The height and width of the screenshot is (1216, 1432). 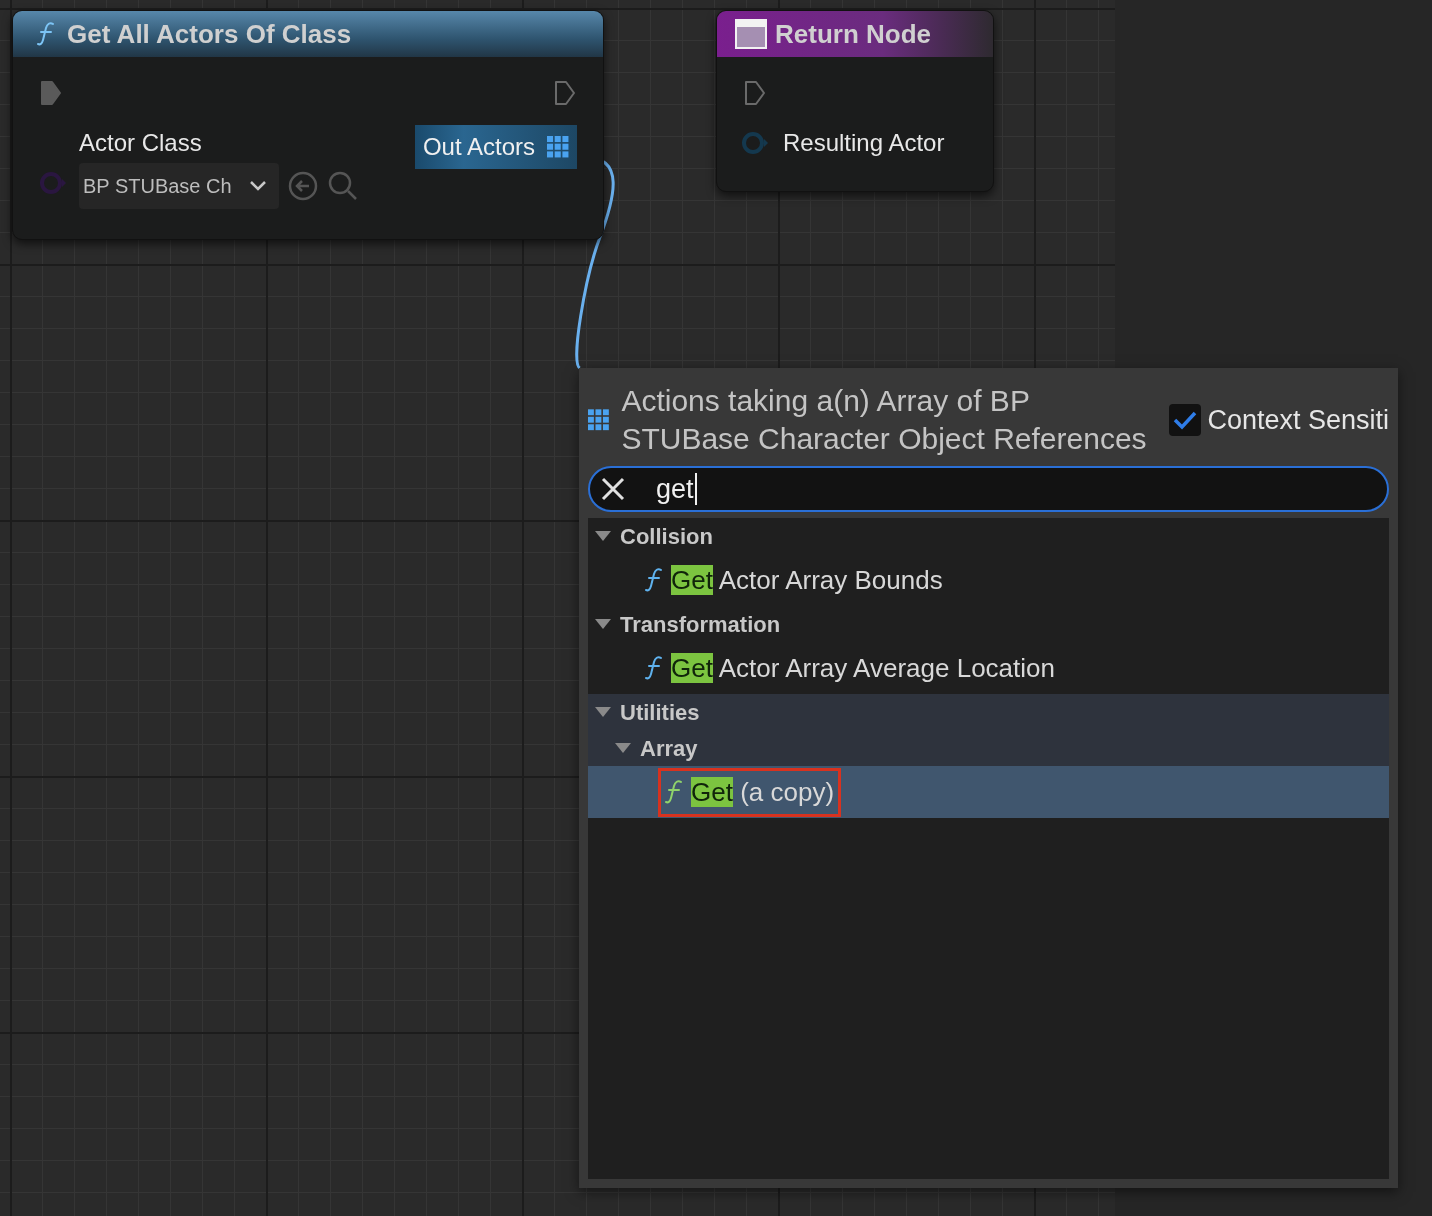 I want to click on array-icon, so click(x=599, y=420).